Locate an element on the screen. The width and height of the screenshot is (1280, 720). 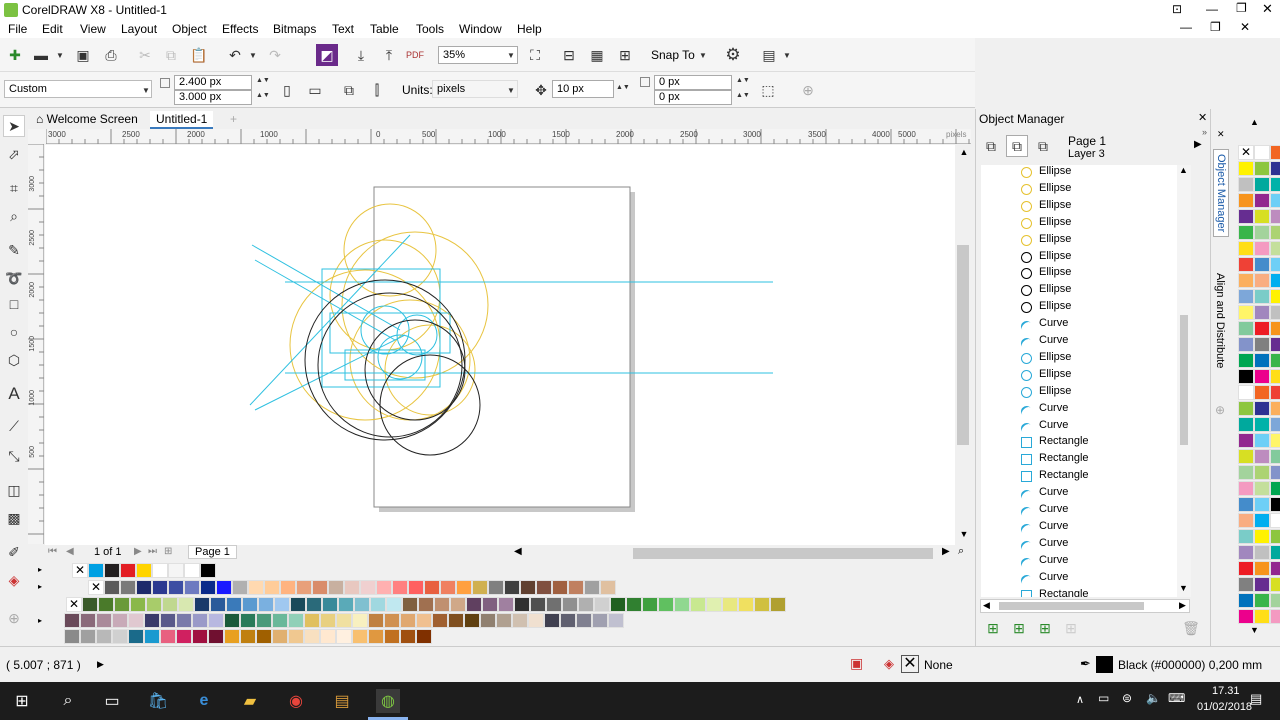
page-height-field: 3.000 px is located at coordinates (213, 97).